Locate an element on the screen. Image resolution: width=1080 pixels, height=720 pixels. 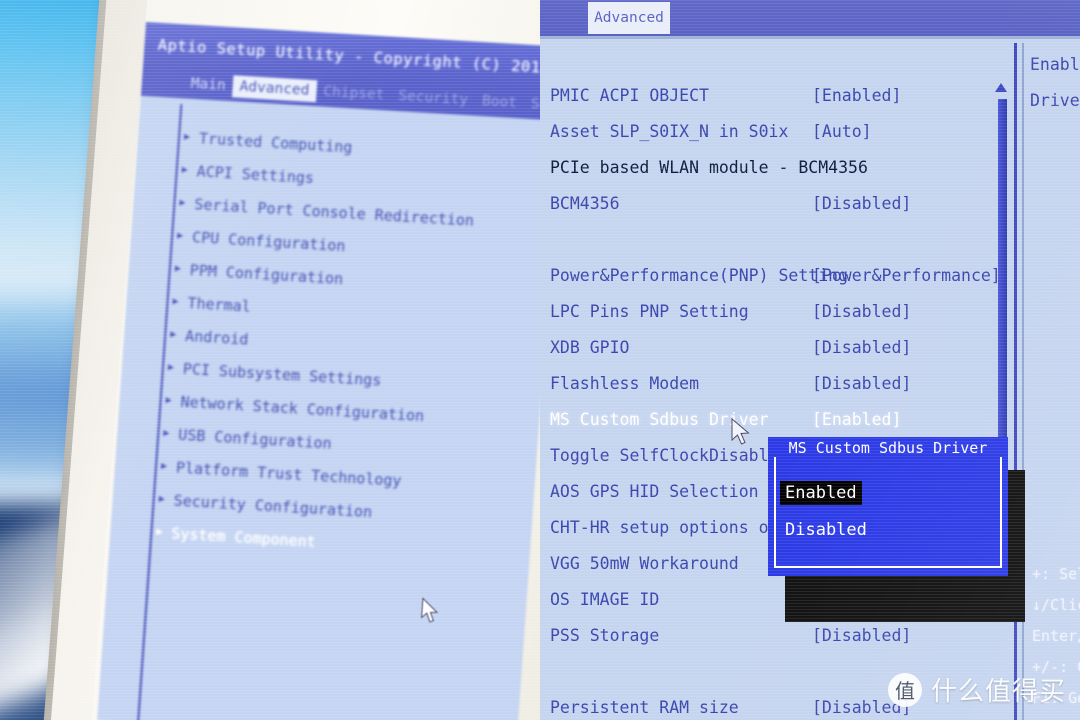
setting-label: PSS Storage is located at coordinates (605, 635).